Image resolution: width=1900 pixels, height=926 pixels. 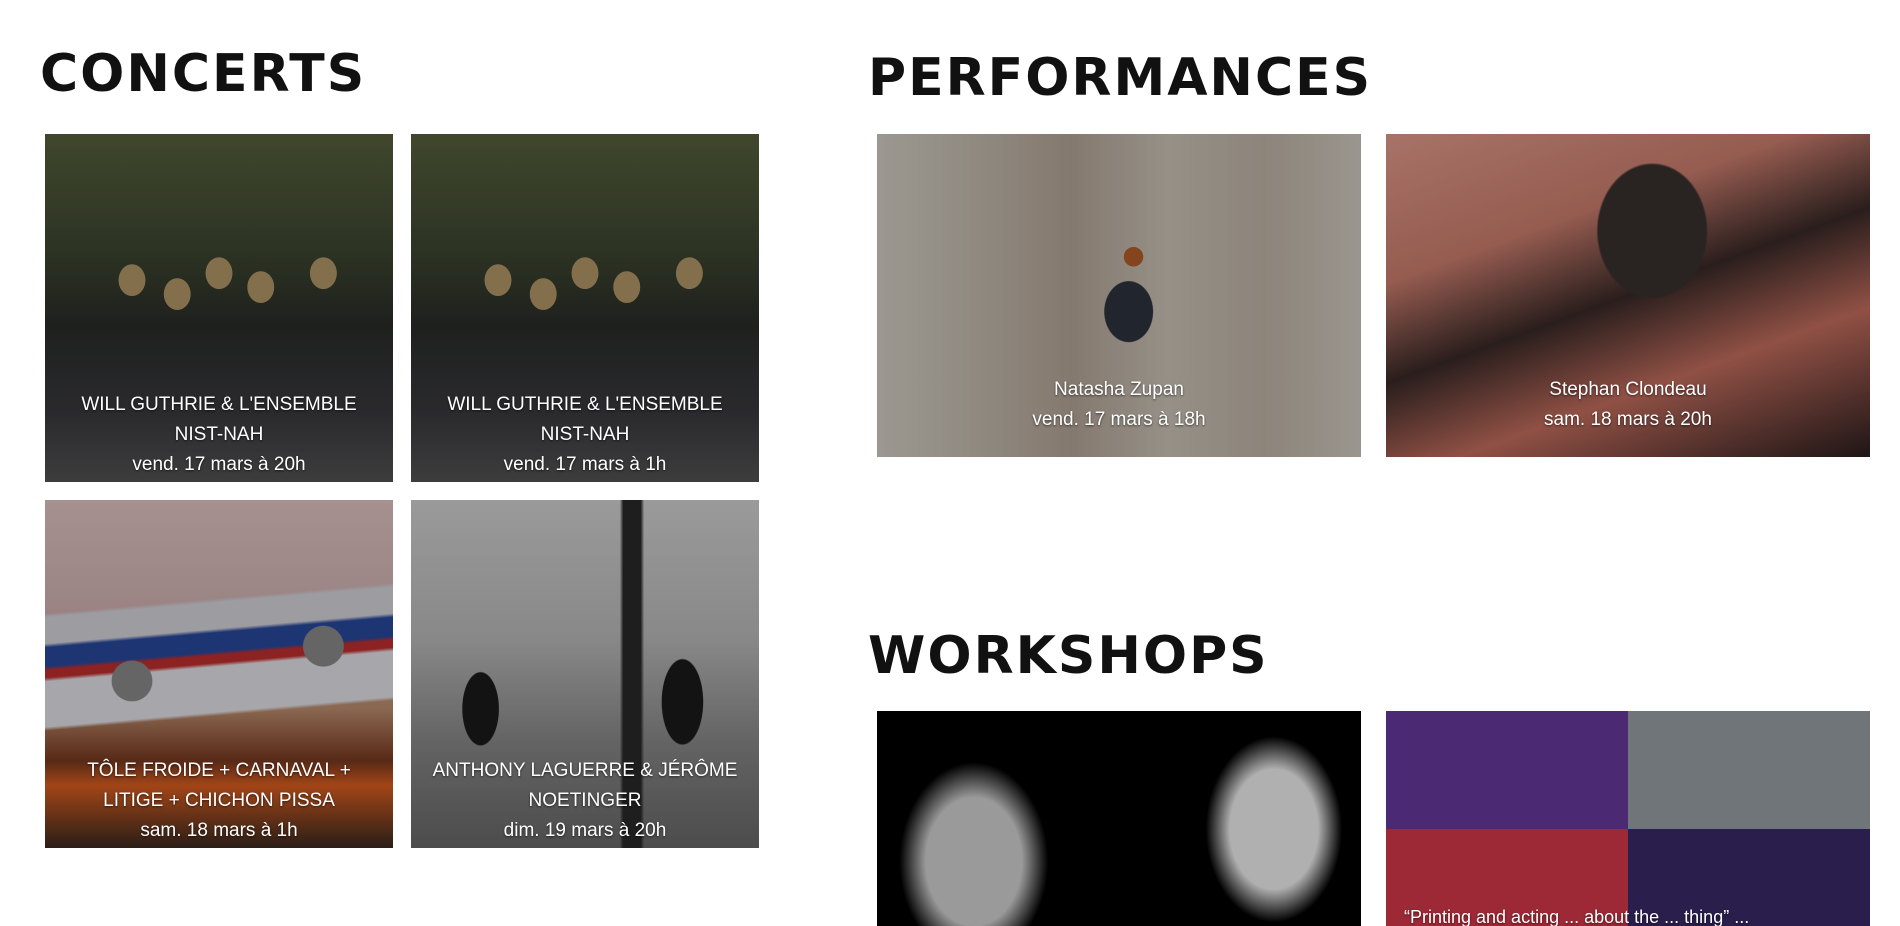 What do you see at coordinates (1119, 405) in the screenshot?
I see `card-caption: Natasha Zupan vend. 17 mars à 18h` at bounding box center [1119, 405].